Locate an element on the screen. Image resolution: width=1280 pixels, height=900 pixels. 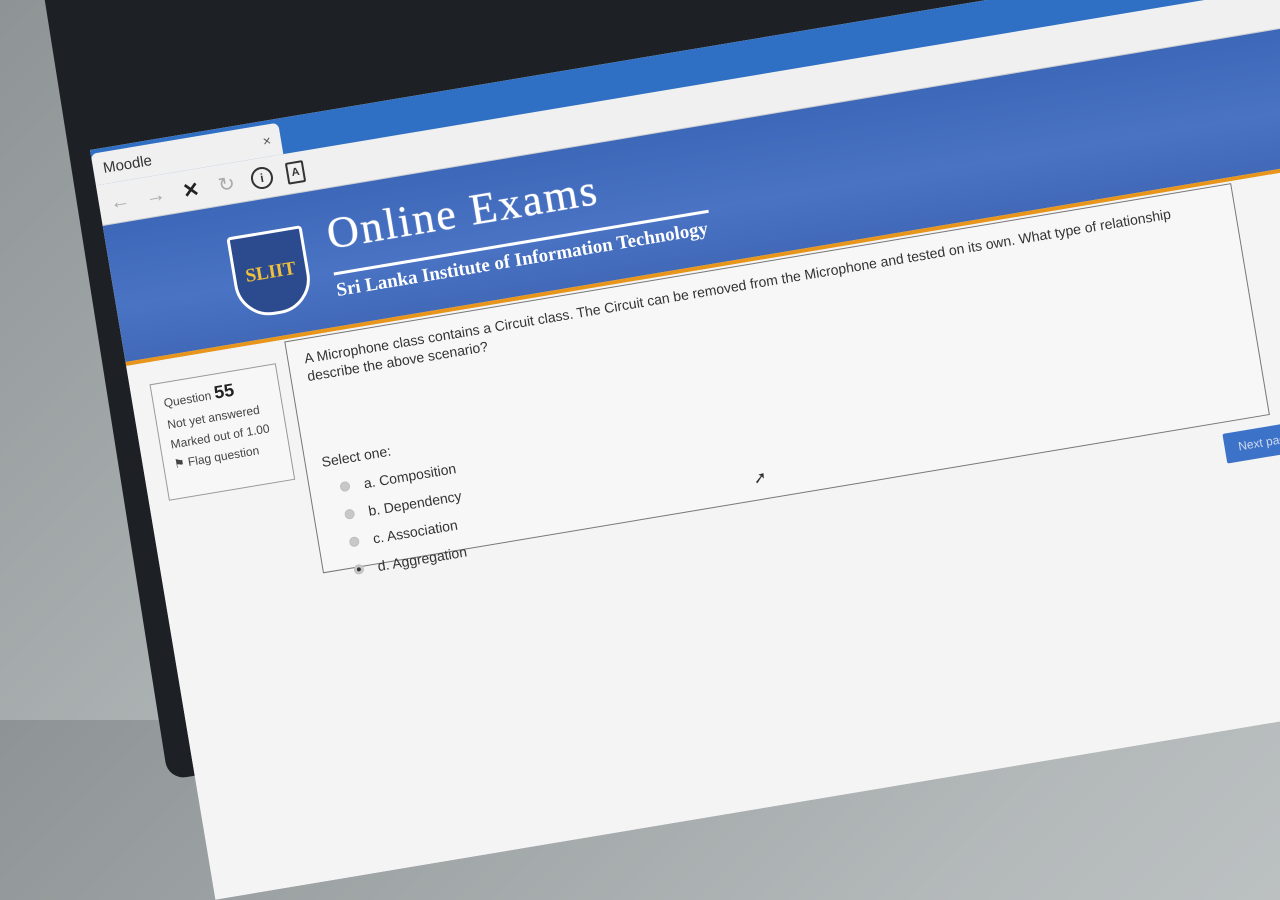
radio-option-b is located at coordinates (349, 514).